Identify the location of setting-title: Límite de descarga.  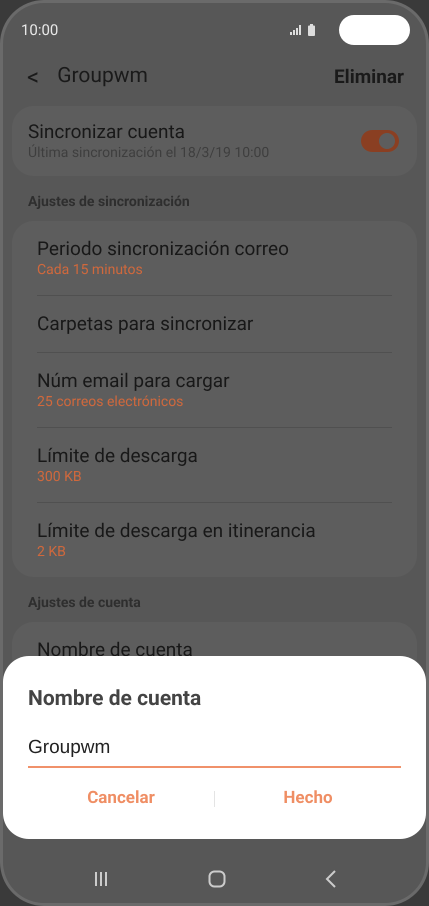
(118, 456).